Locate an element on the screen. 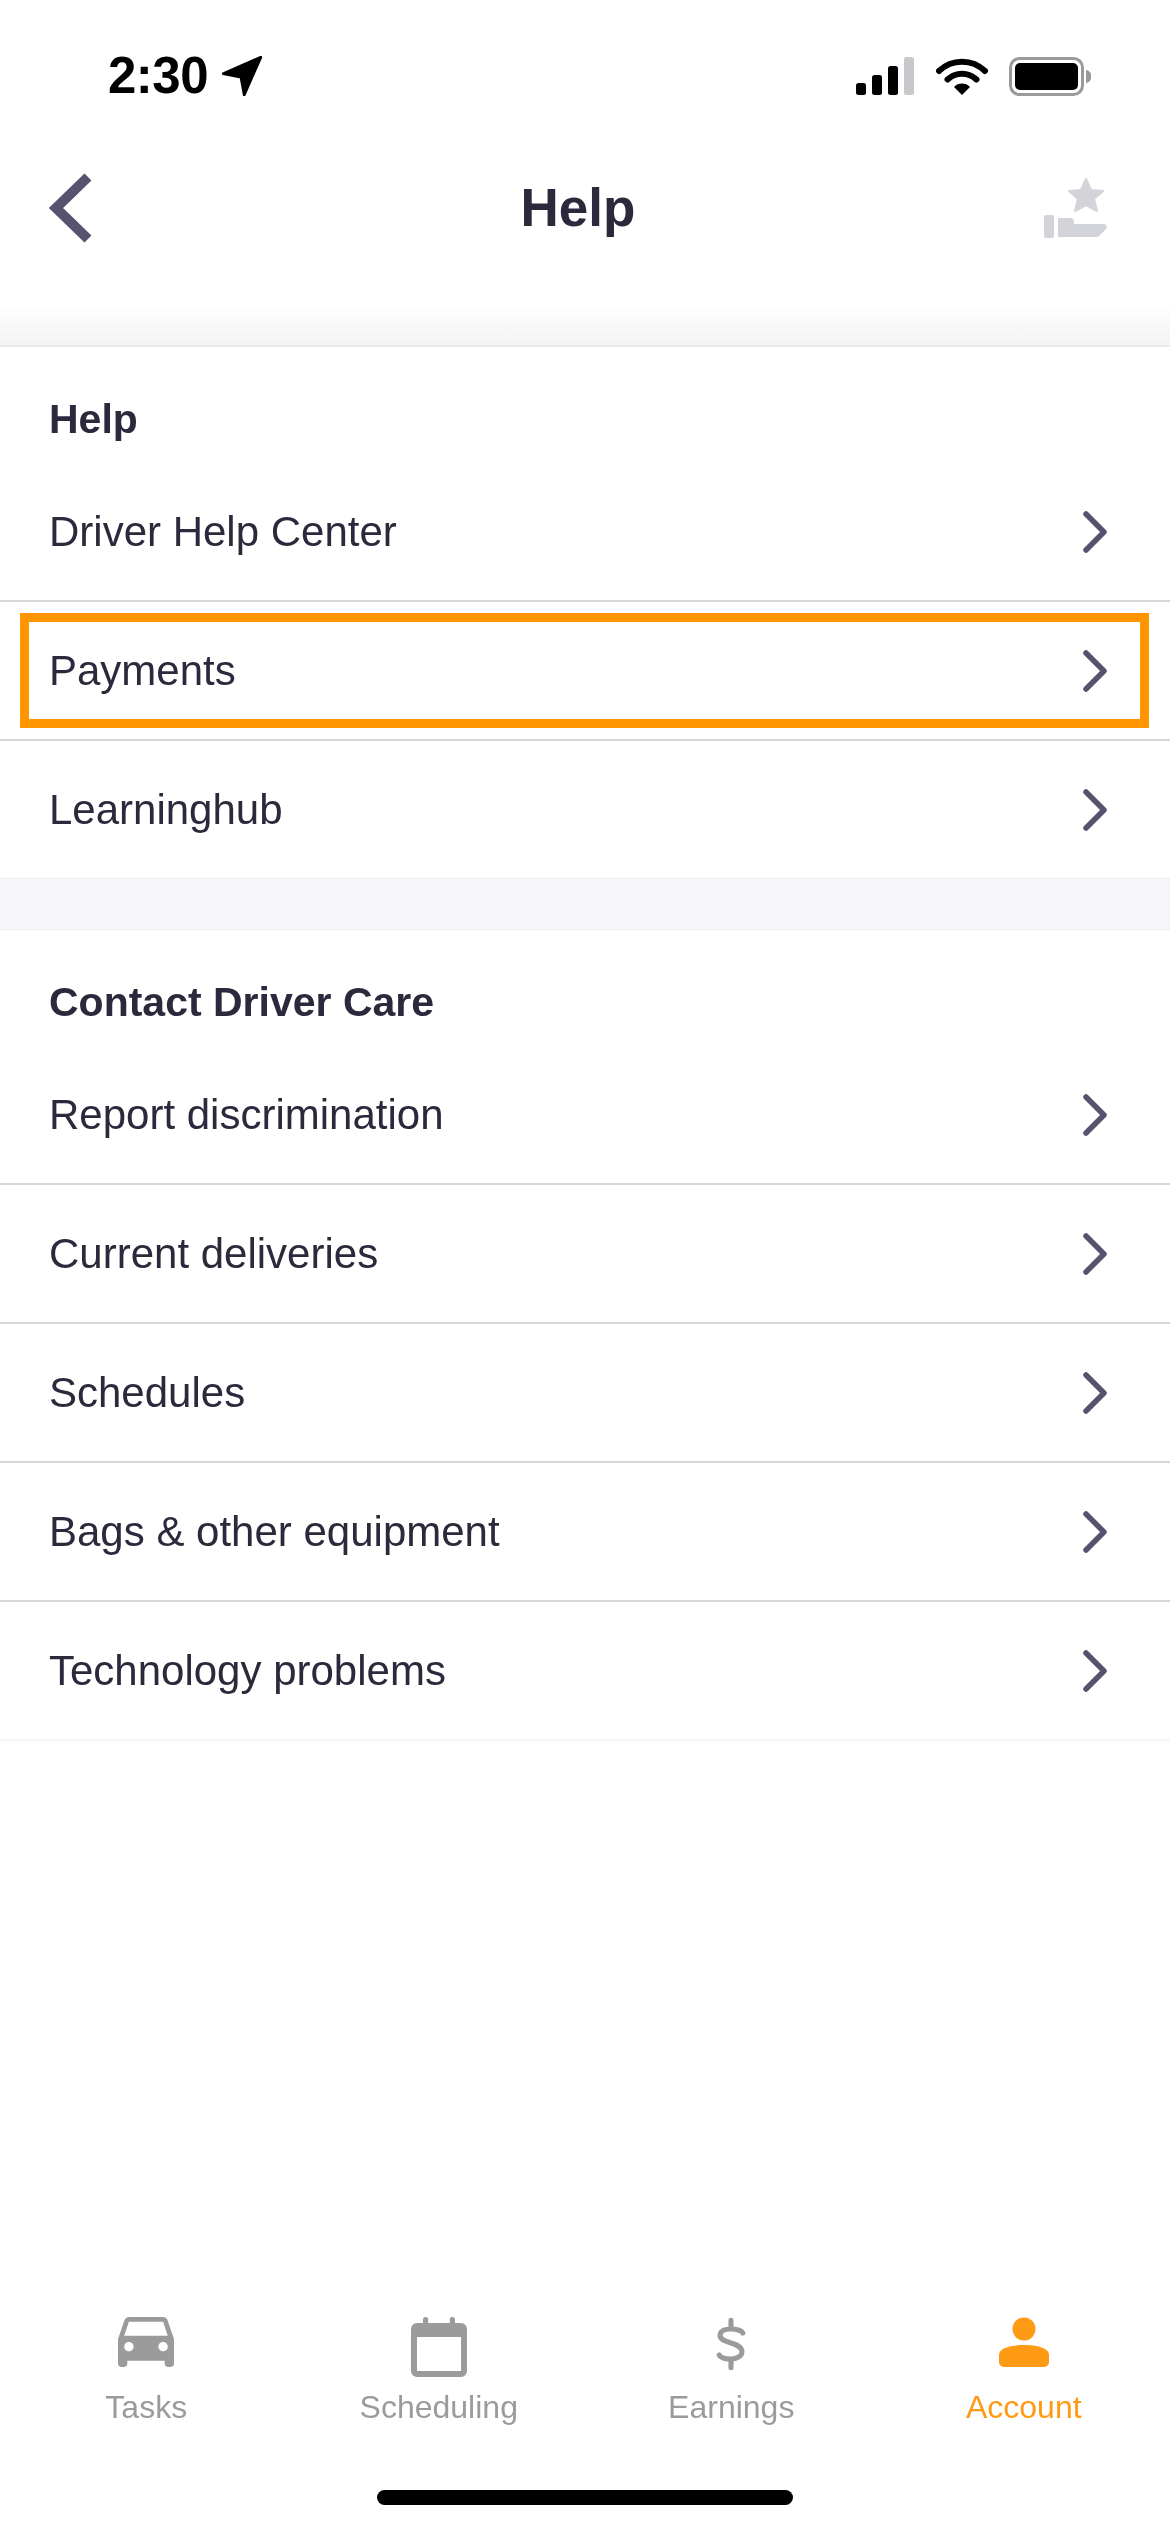 Image resolution: width=1170 pixels, height=2532 pixels. help-list-item: Schedules is located at coordinates (585, 1392).